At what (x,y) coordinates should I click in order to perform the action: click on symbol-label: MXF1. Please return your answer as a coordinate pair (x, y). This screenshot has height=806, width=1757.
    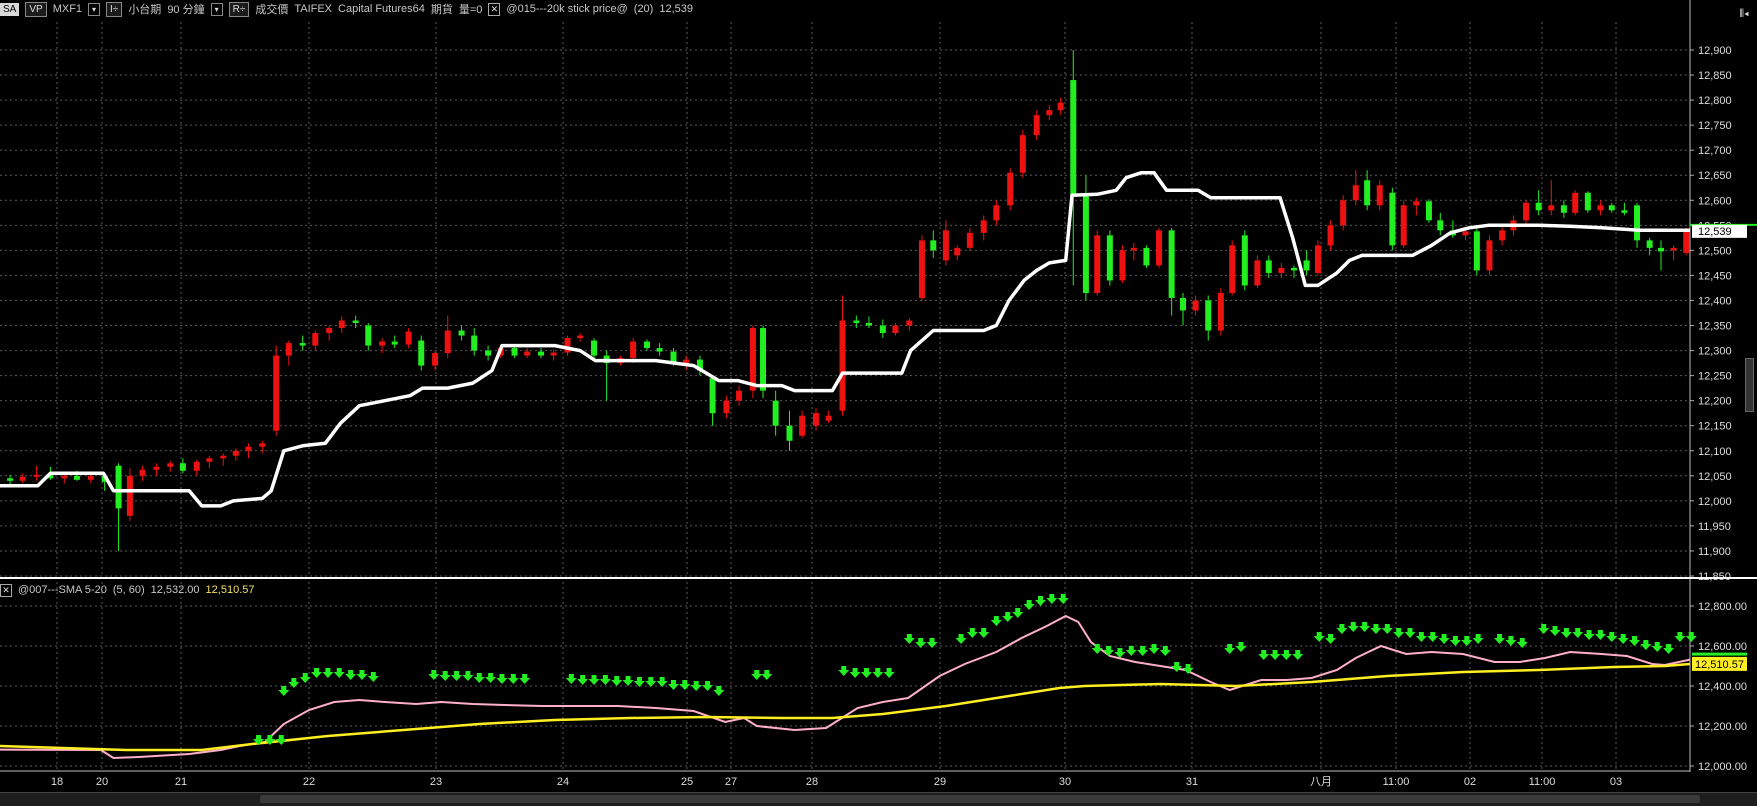
    Looking at the image, I should click on (67, 9).